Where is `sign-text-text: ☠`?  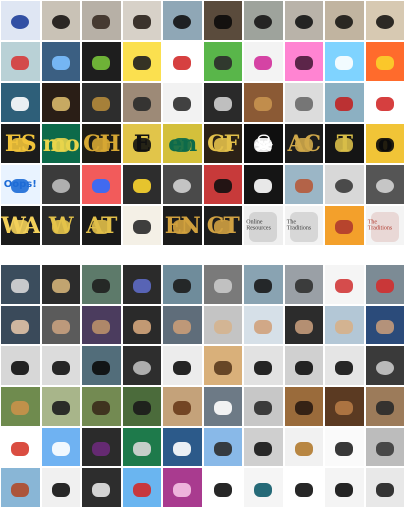
sign-text-text: ☠ is located at coordinates (263, 143).